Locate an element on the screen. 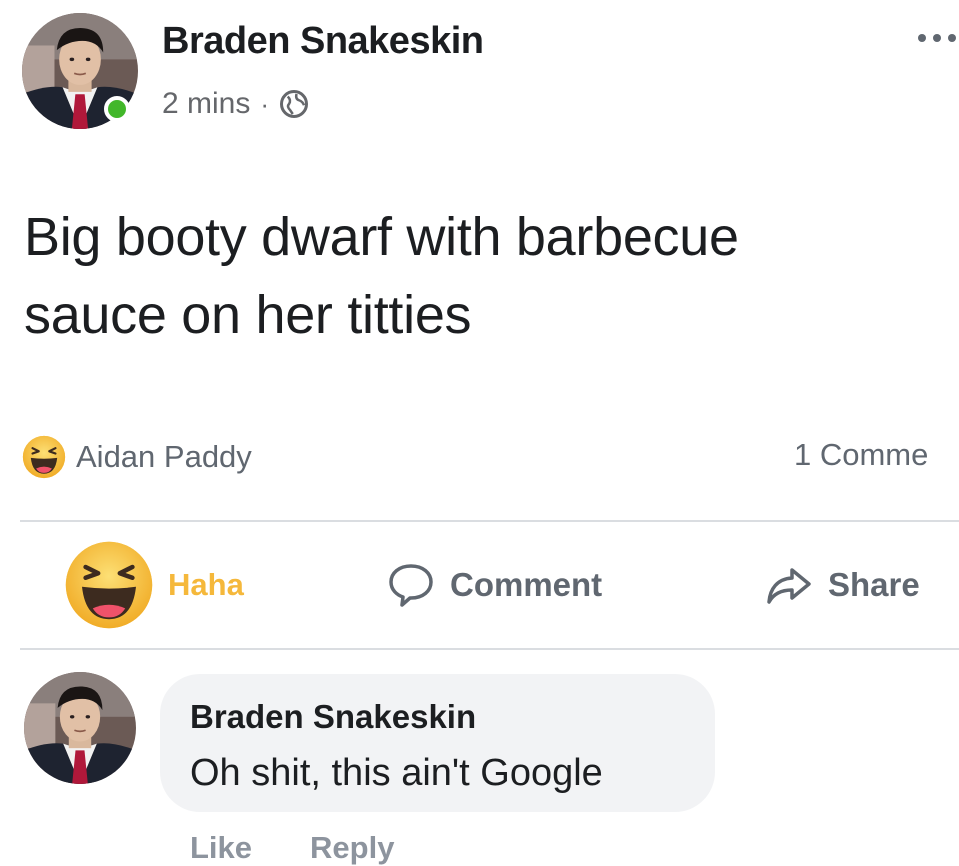 Image resolution: width=959 pixels, height=866 pixels. haha-button: Haha is located at coordinates (154, 585).